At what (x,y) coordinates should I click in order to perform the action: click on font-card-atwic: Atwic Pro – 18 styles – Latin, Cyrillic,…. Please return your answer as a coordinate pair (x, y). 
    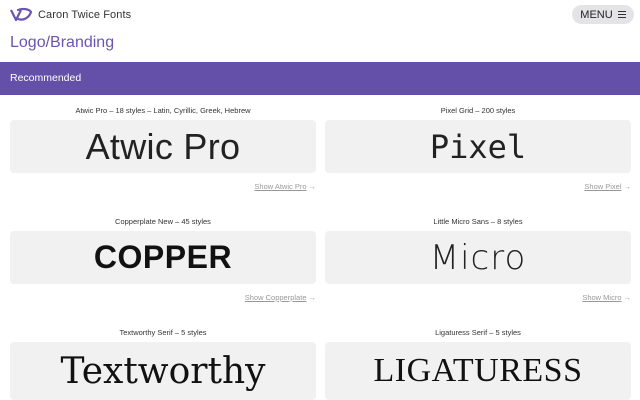
    Looking at the image, I should click on (163, 153).